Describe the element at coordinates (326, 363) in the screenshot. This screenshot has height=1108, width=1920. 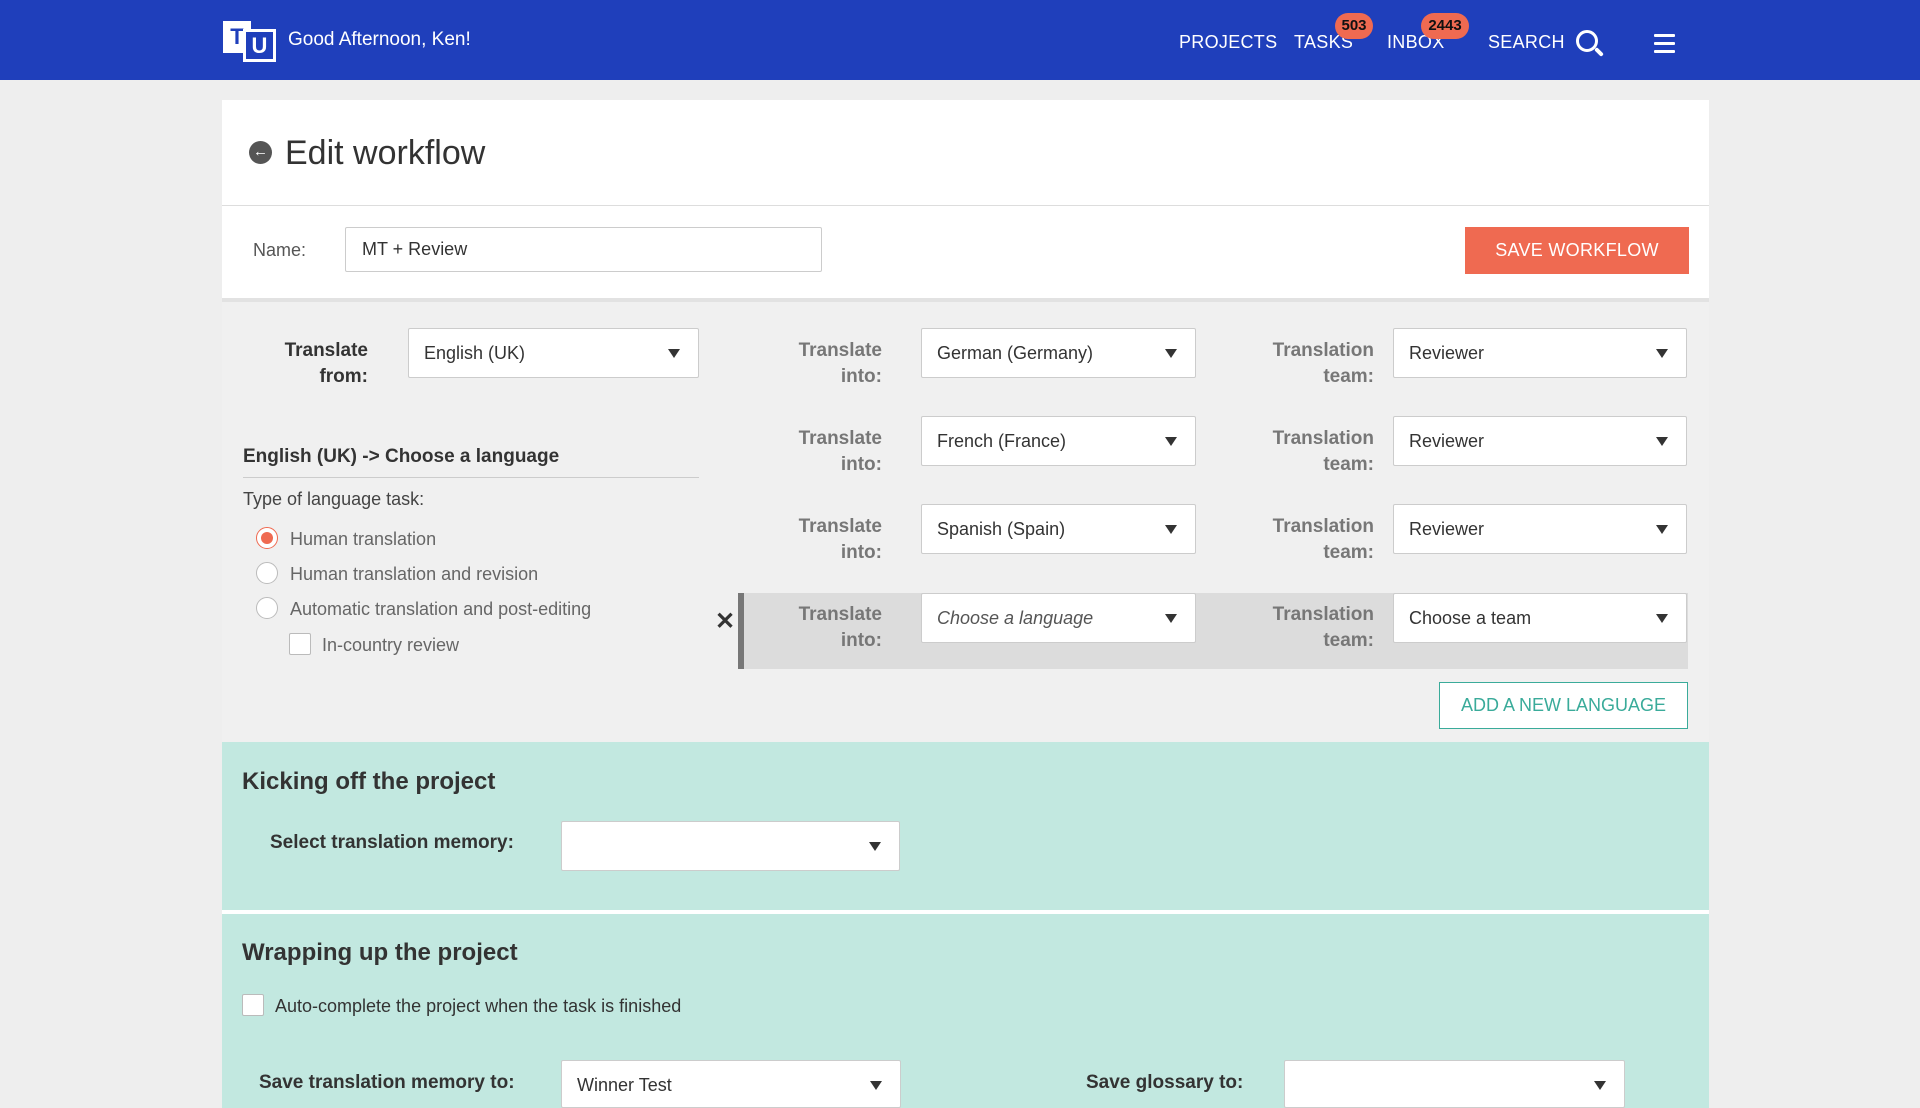
I see `translate-from-label: Translate from:` at that location.